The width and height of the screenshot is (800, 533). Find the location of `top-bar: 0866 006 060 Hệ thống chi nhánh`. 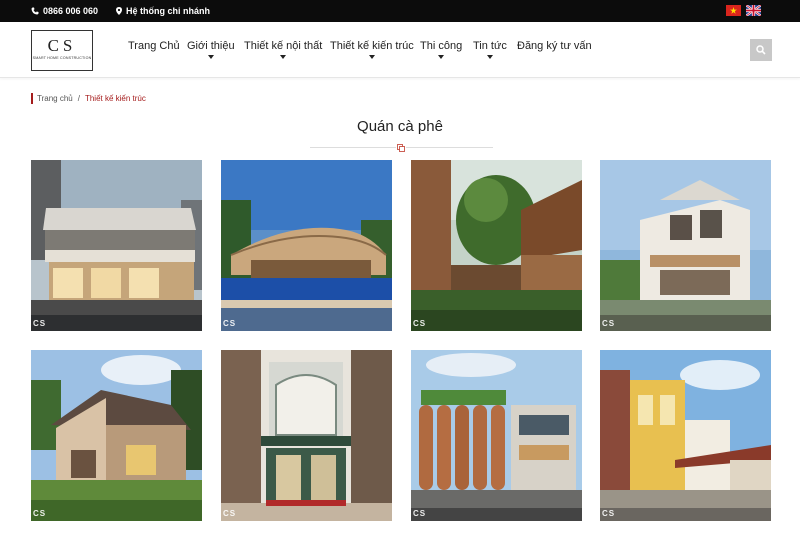

top-bar: 0866 006 060 Hệ thống chi nhánh is located at coordinates (400, 11).